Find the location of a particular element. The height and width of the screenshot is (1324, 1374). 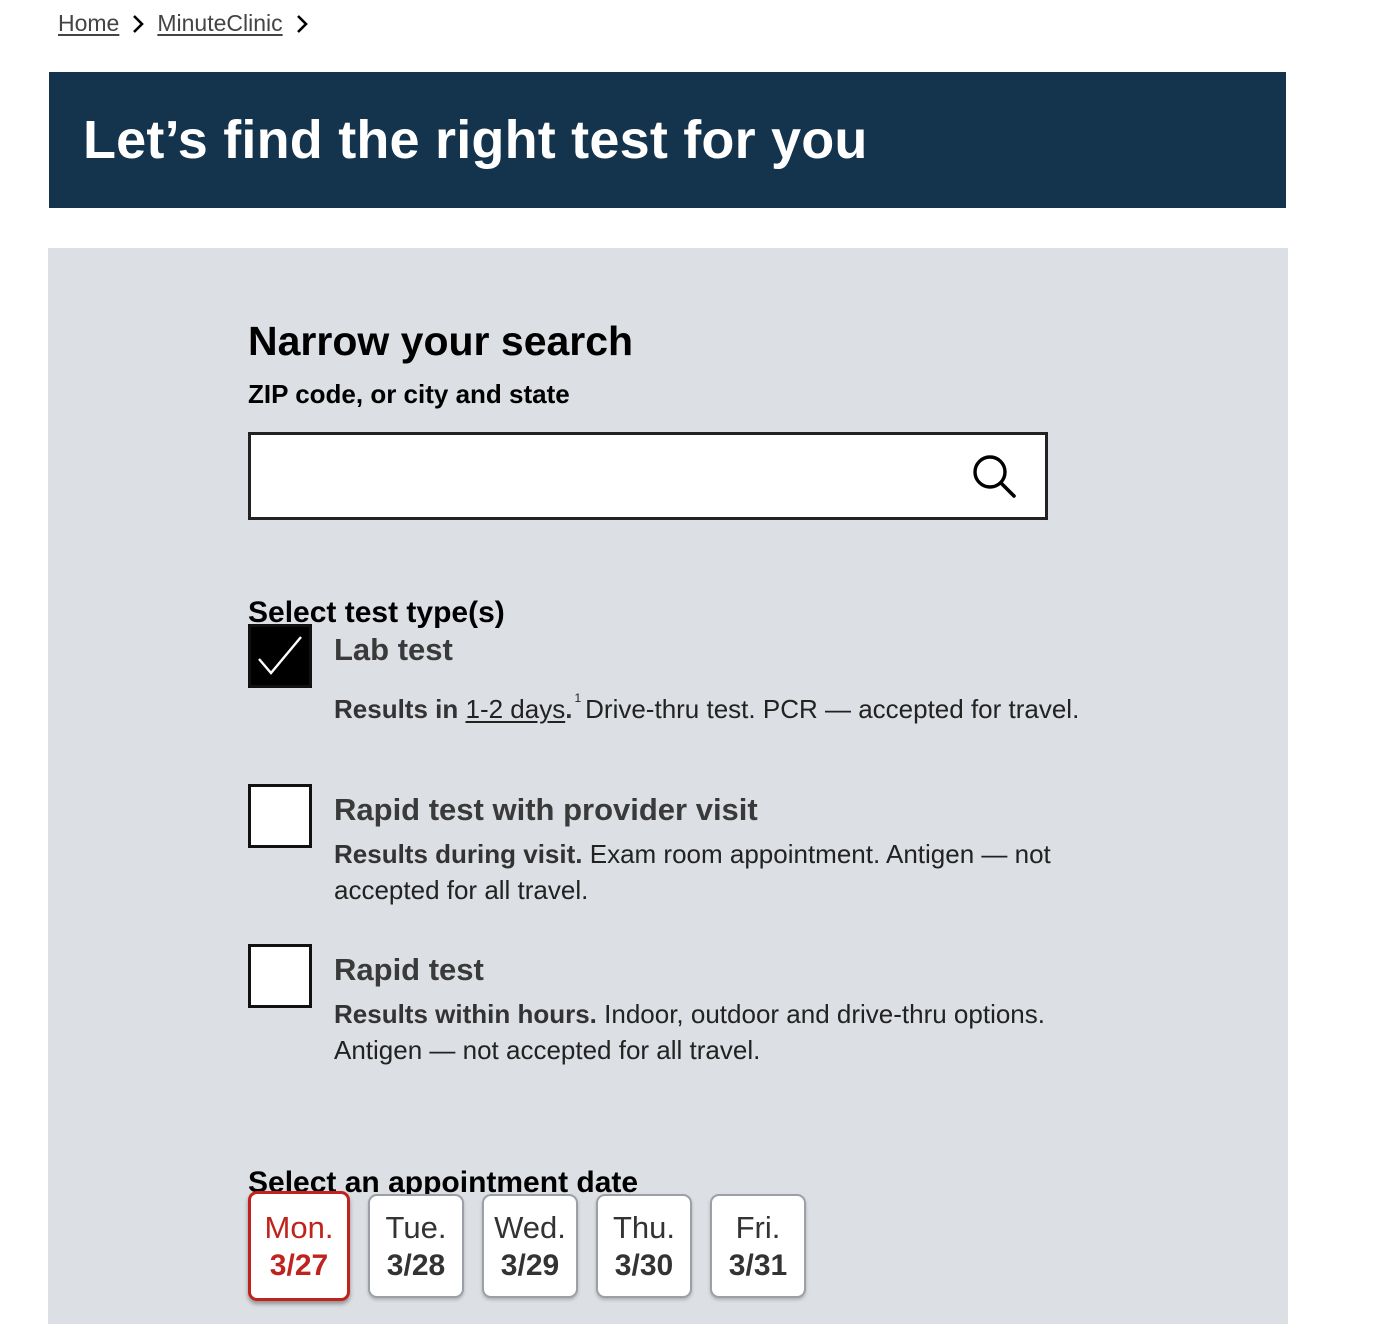

checkmark-icon is located at coordinates (280, 655).